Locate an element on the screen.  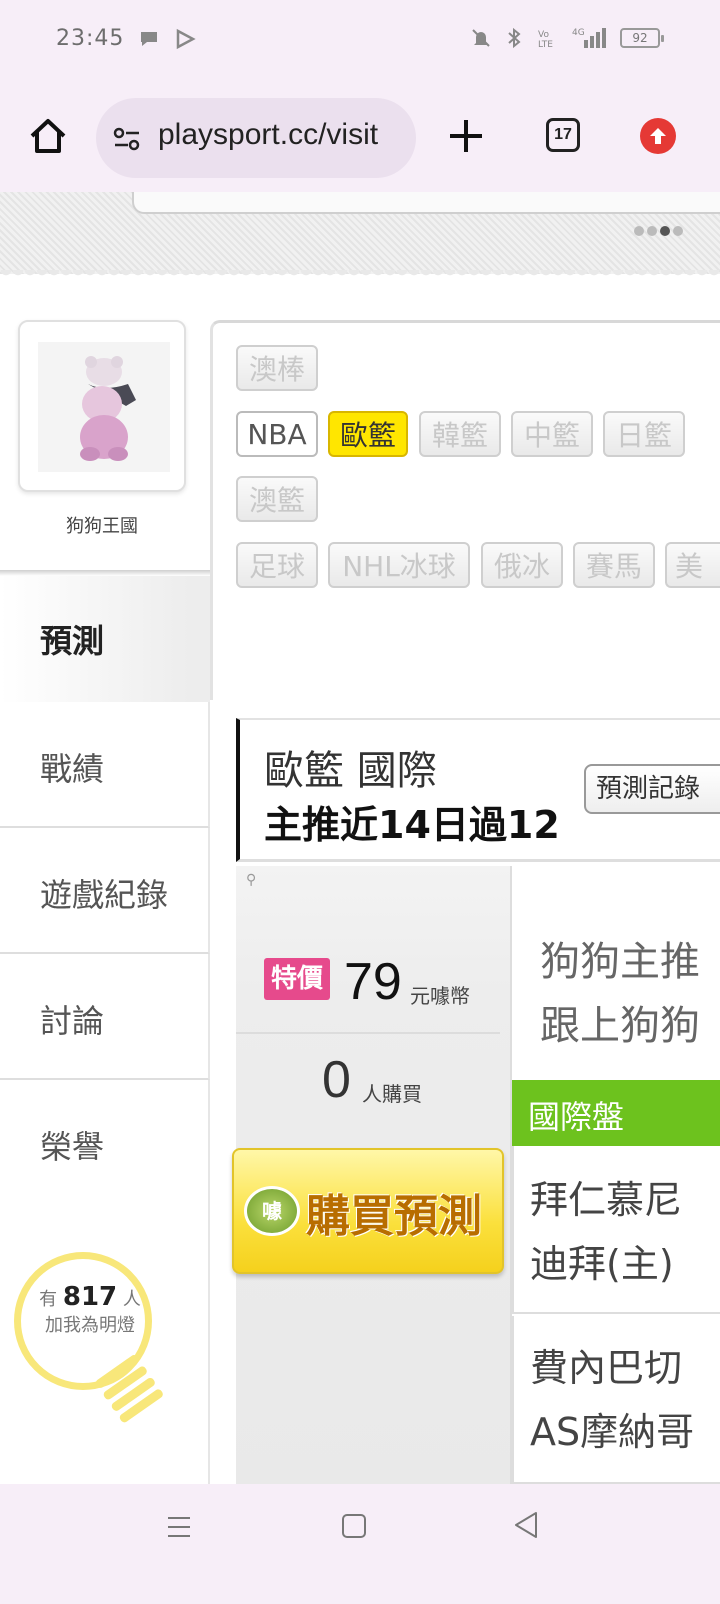
special-price-badge: 特價 is located at coordinates (297, 979).